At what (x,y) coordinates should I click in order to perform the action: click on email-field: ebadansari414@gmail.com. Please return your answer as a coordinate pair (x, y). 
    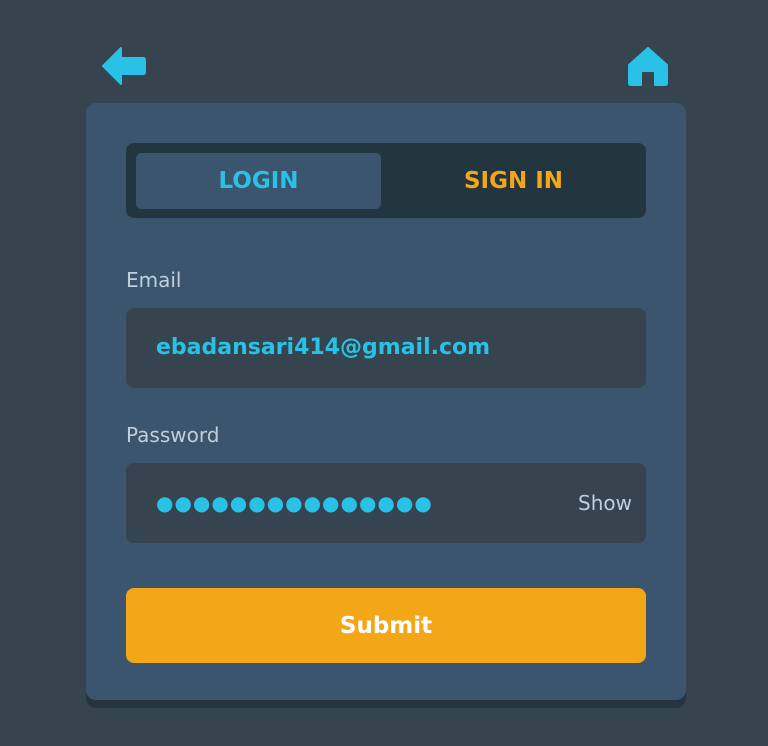
    Looking at the image, I should click on (386, 348).